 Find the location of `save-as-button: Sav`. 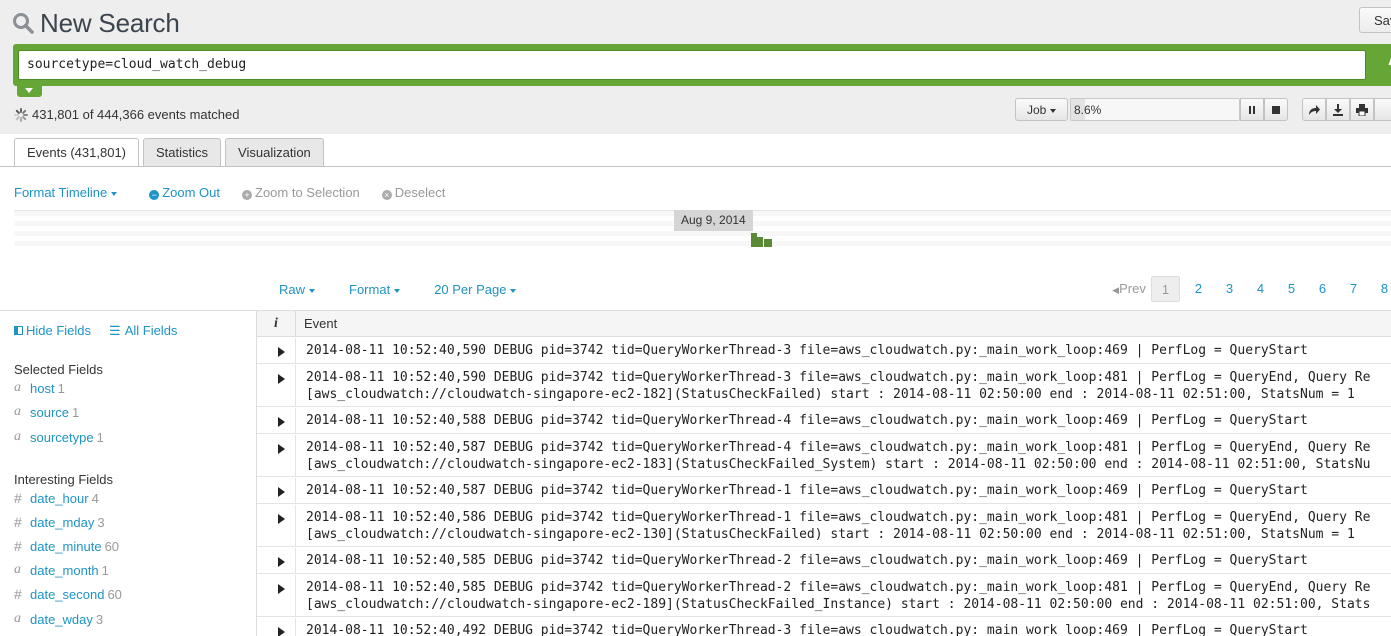

save-as-button: Sav is located at coordinates (1375, 20).